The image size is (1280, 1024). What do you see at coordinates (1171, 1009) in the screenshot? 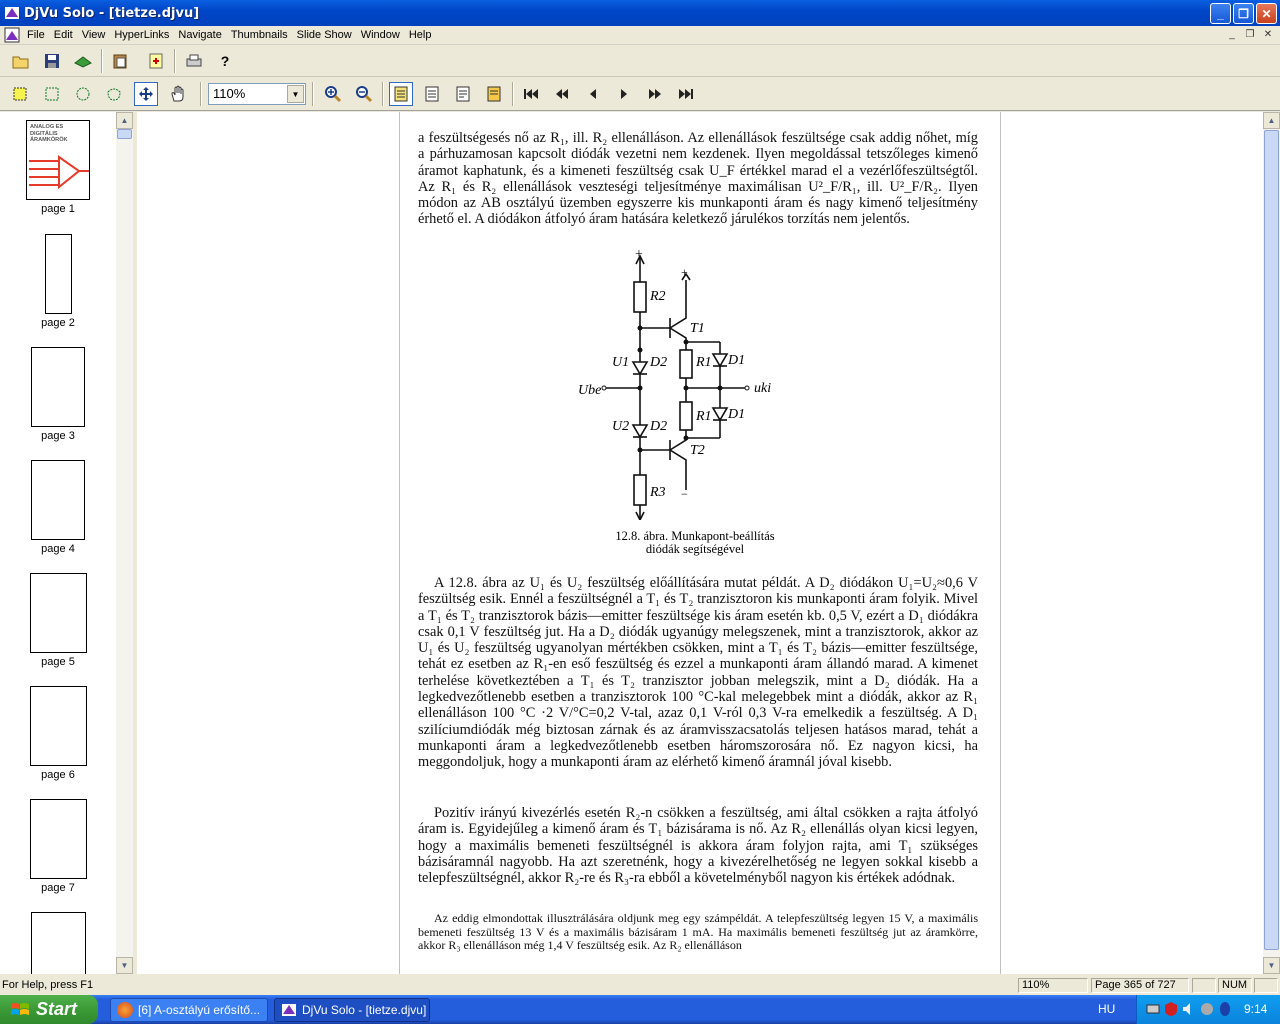
I see `security-shield-icon` at bounding box center [1171, 1009].